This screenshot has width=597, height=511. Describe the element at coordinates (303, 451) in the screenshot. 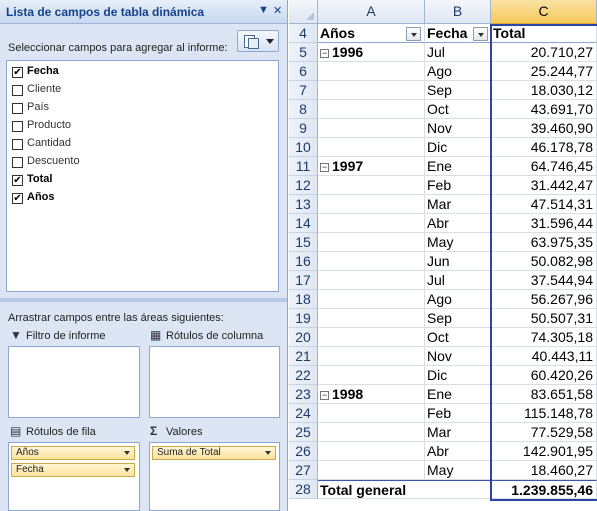

I see `row-number: 26` at that location.